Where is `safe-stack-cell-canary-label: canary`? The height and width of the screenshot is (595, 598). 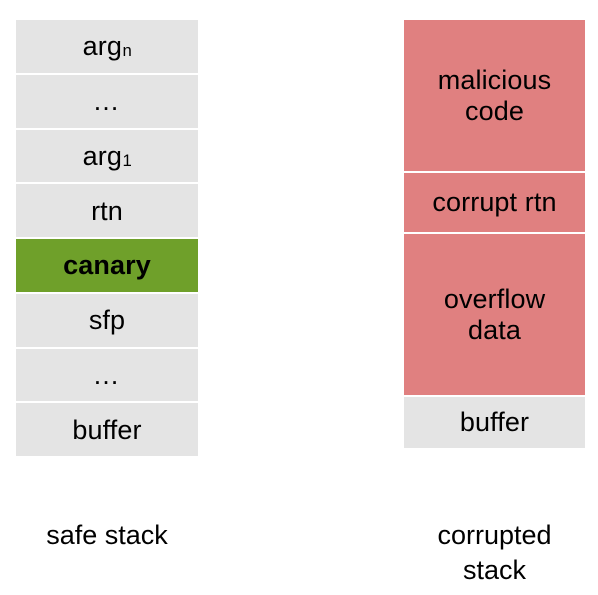
safe-stack-cell-canary-label: canary is located at coordinates (107, 265).